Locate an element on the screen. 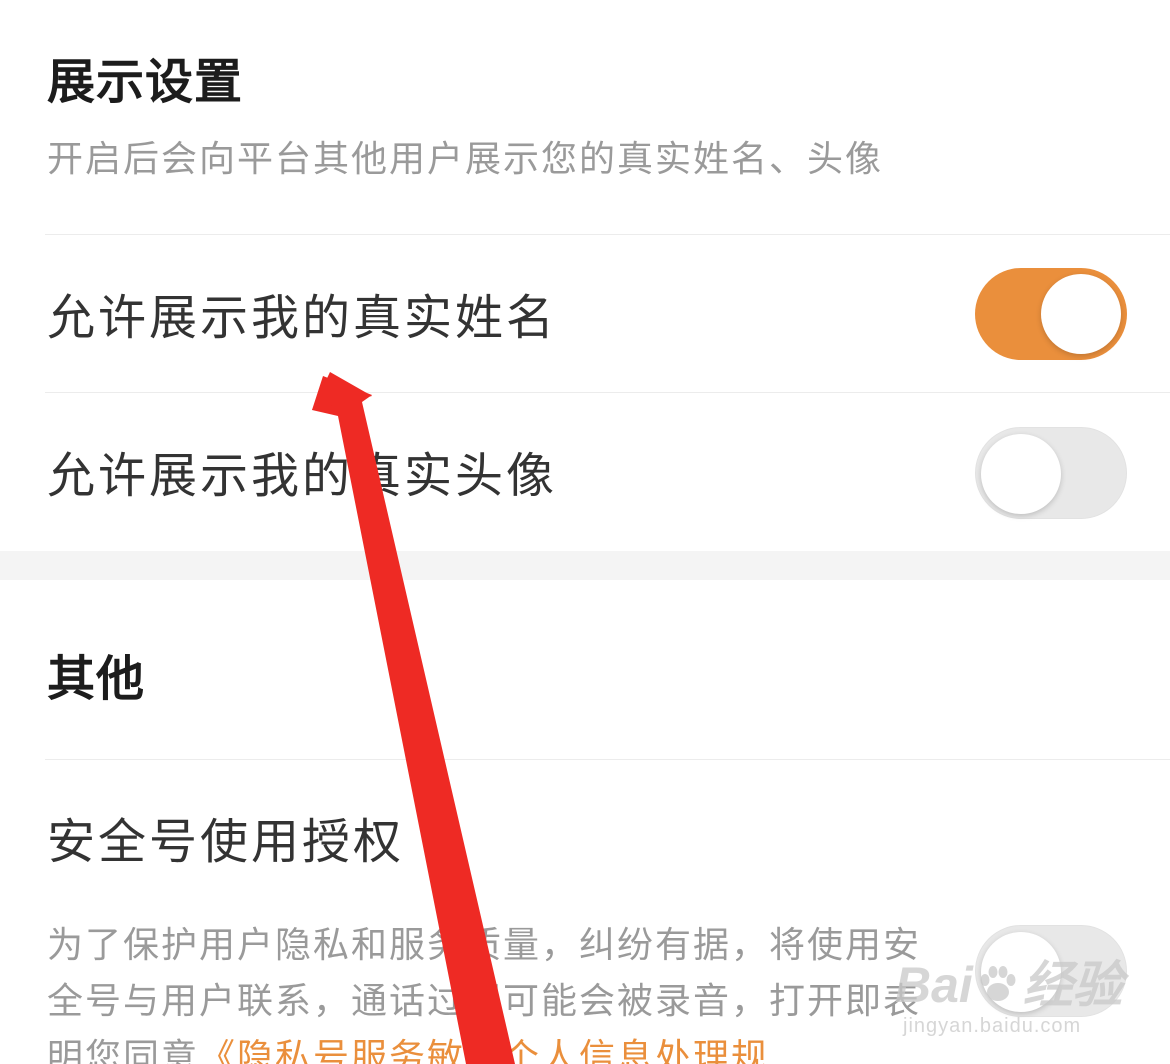 This screenshot has height=1064, width=1170. show-real-name-toggle is located at coordinates (1051, 314).